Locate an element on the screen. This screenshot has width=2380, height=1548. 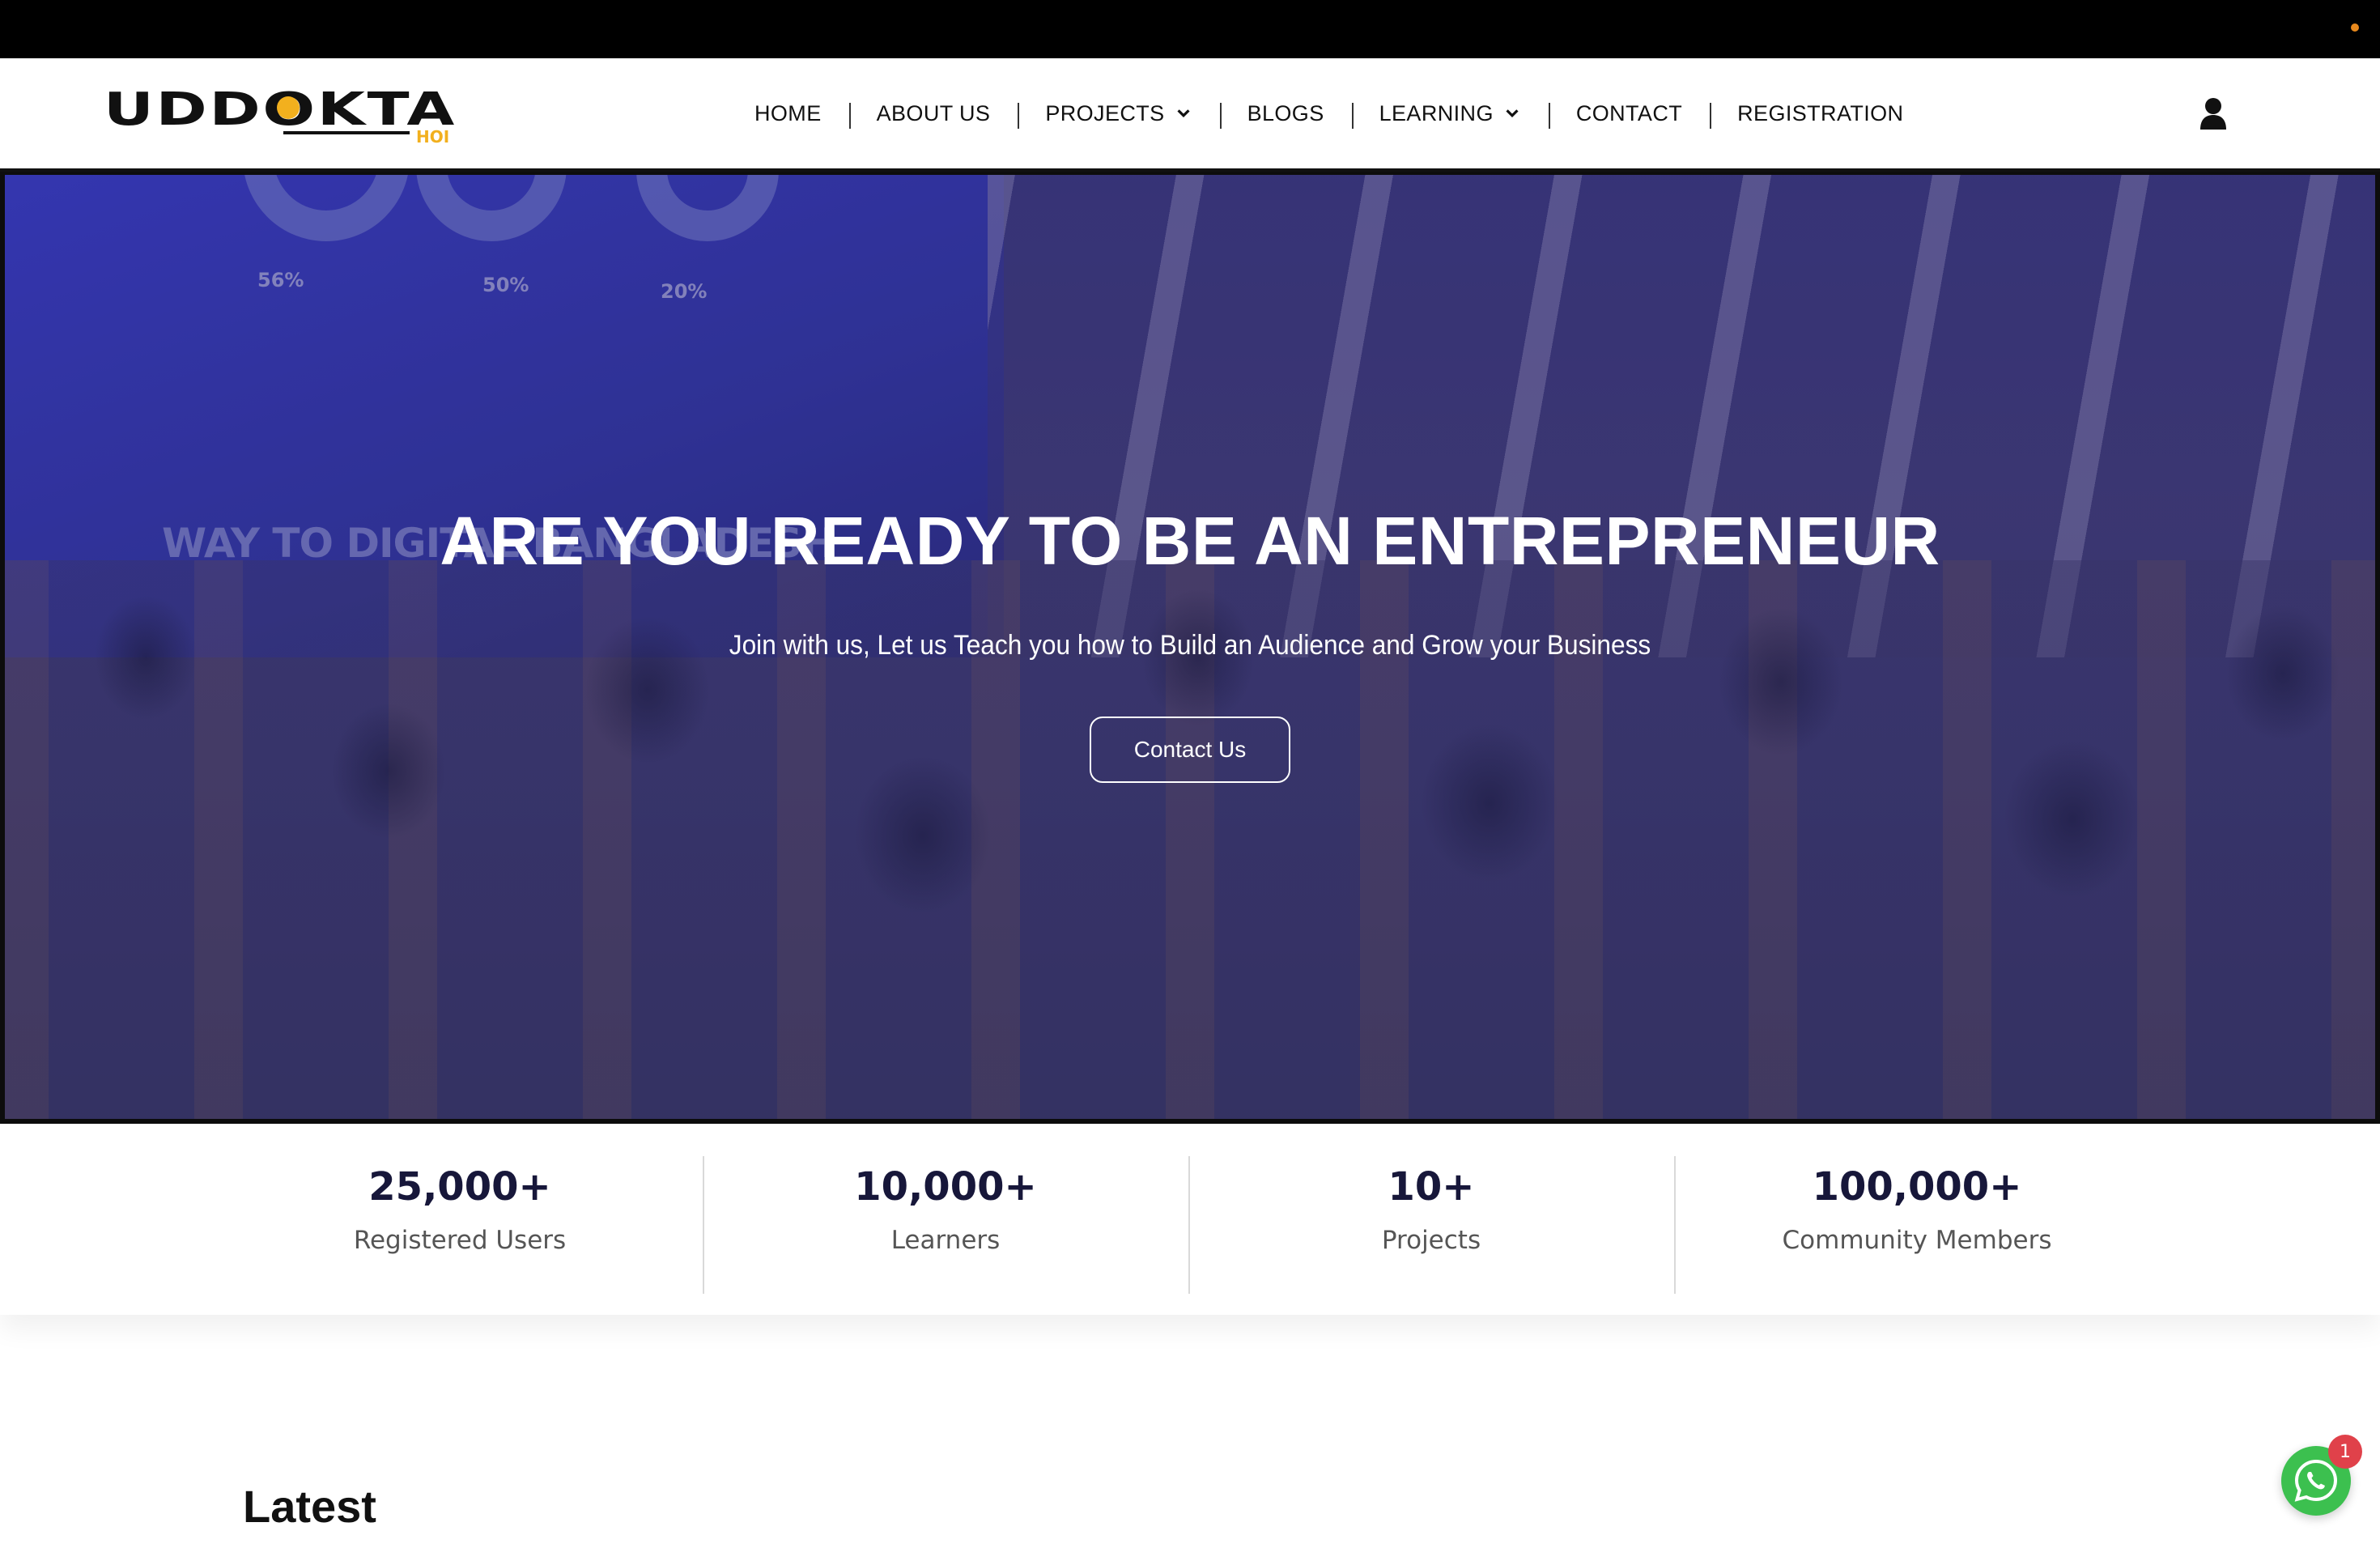
nav-contact: CONTACT is located at coordinates (1629, 115).